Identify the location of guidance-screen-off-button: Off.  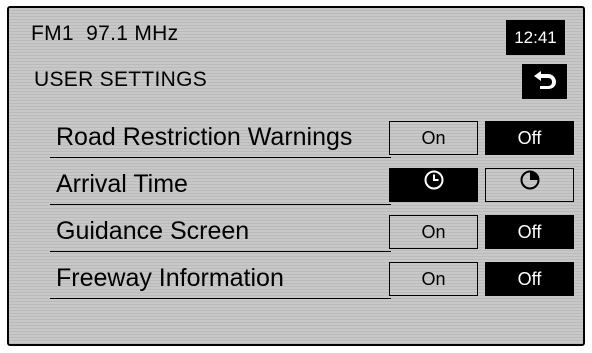
(529, 232).